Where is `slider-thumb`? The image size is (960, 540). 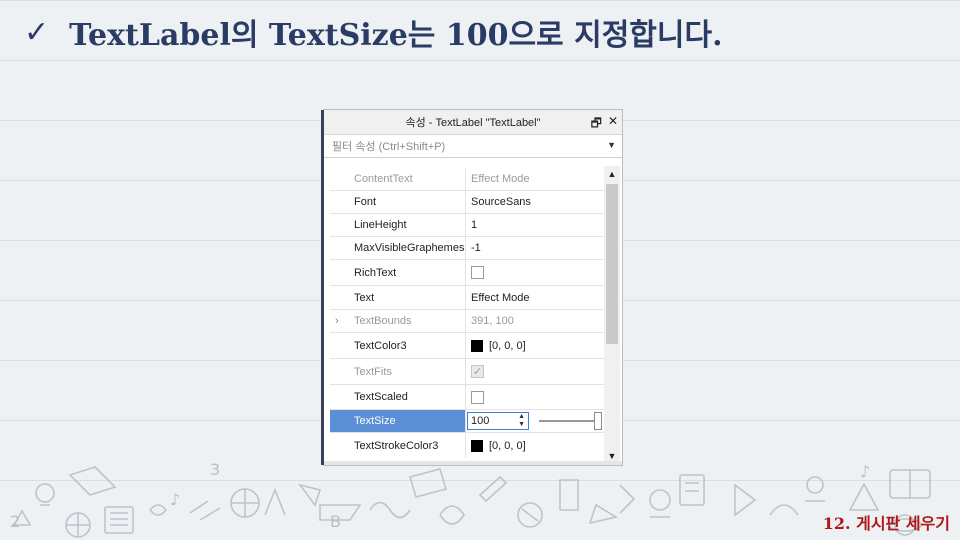
slider-thumb is located at coordinates (598, 421).